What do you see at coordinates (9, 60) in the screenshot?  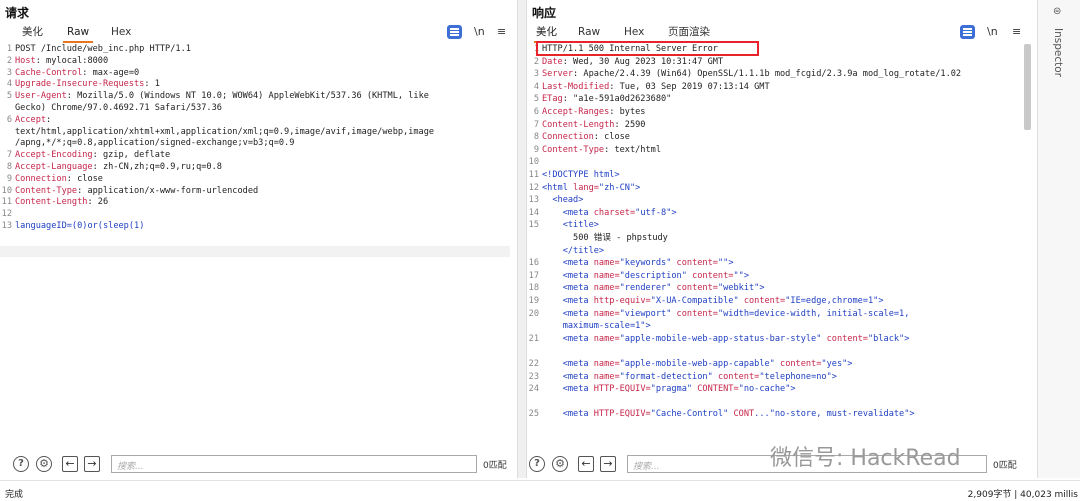 I see `line-number: 2` at bounding box center [9, 60].